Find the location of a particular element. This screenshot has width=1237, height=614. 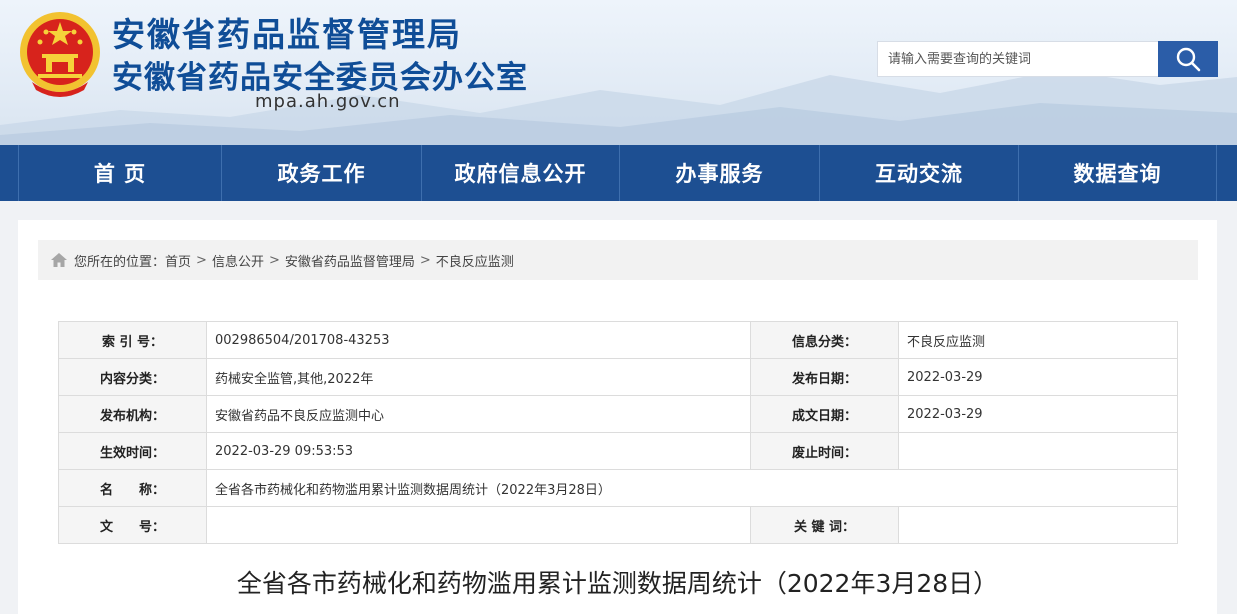

expire-time-label: 废止时间： is located at coordinates (824, 451).